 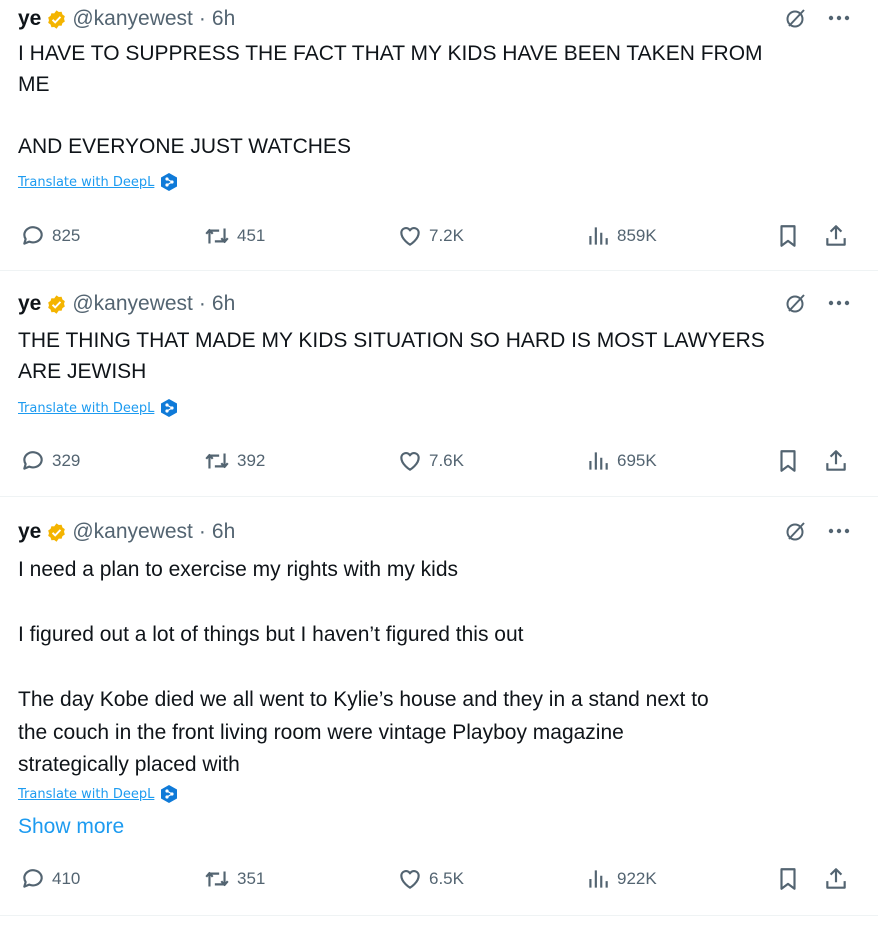 I want to click on reply-button: 825, so click(x=50, y=236).